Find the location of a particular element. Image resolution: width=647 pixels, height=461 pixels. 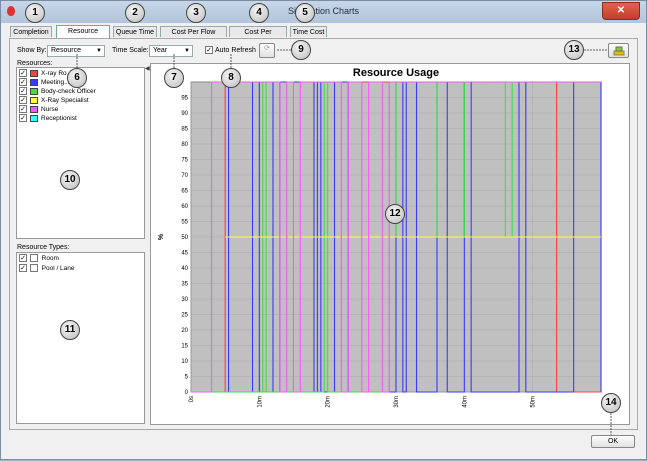

collapse-panel-icon: ◀ is located at coordinates (147, 68).